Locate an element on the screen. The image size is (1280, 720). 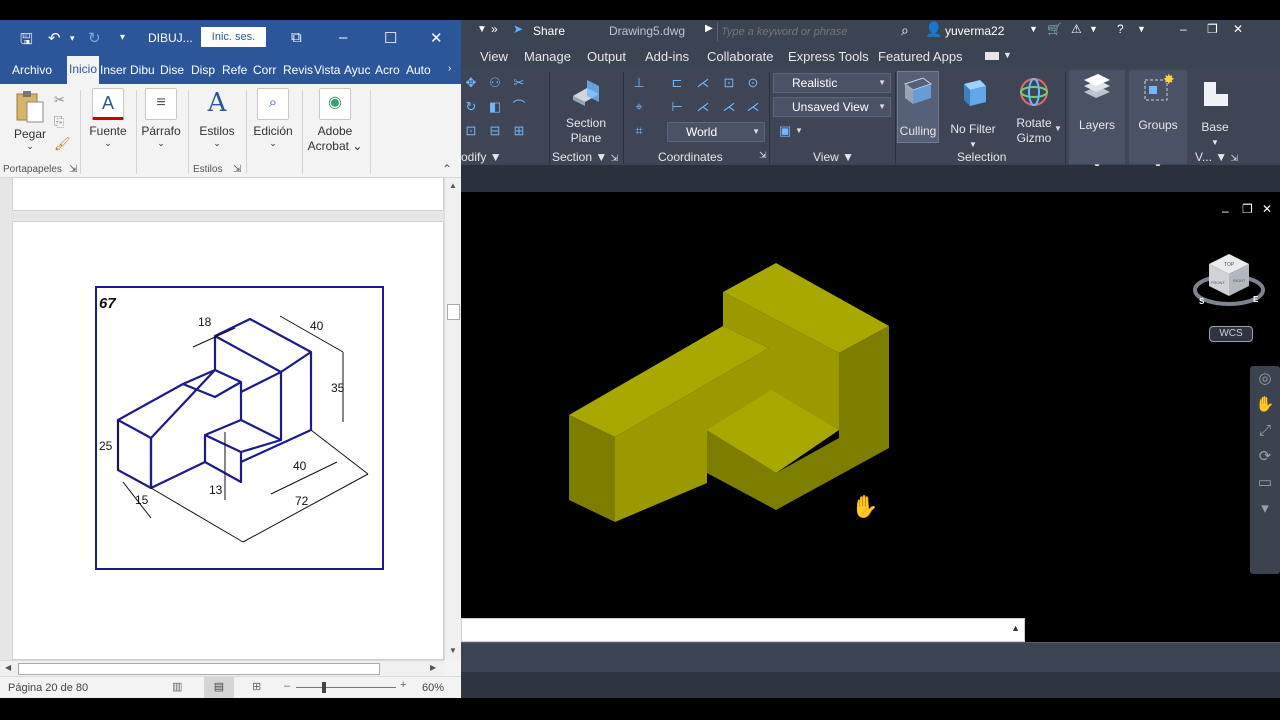
ribbon-state-dropdown-icon: ▼ is located at coordinates (1007, 55).